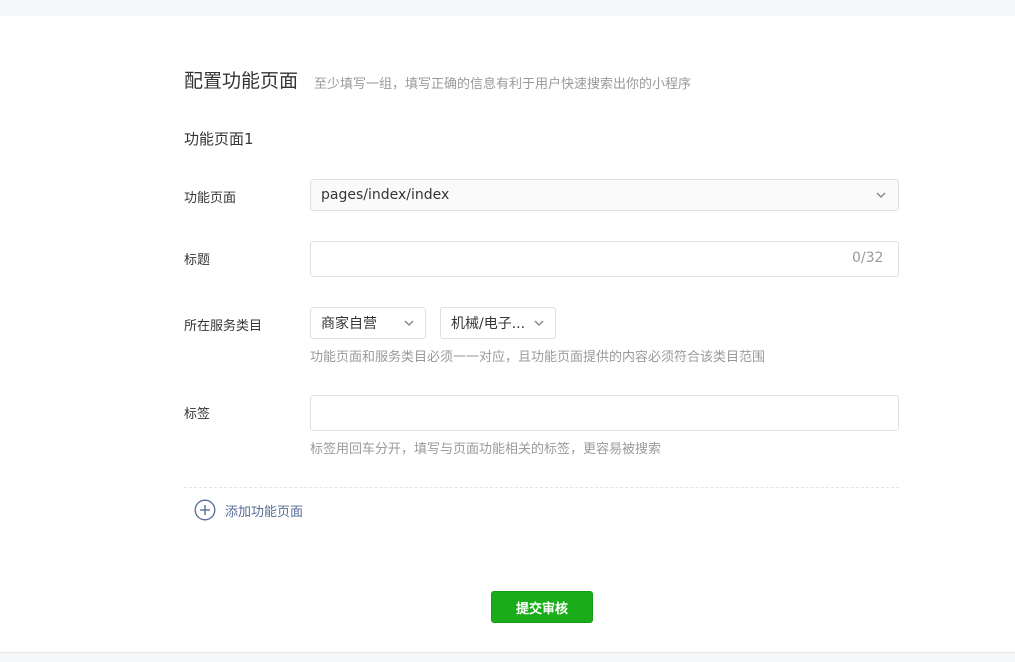 This screenshot has height=662, width=1015. Describe the element at coordinates (542, 607) in the screenshot. I see `submit-review-button: 提交审核` at that location.